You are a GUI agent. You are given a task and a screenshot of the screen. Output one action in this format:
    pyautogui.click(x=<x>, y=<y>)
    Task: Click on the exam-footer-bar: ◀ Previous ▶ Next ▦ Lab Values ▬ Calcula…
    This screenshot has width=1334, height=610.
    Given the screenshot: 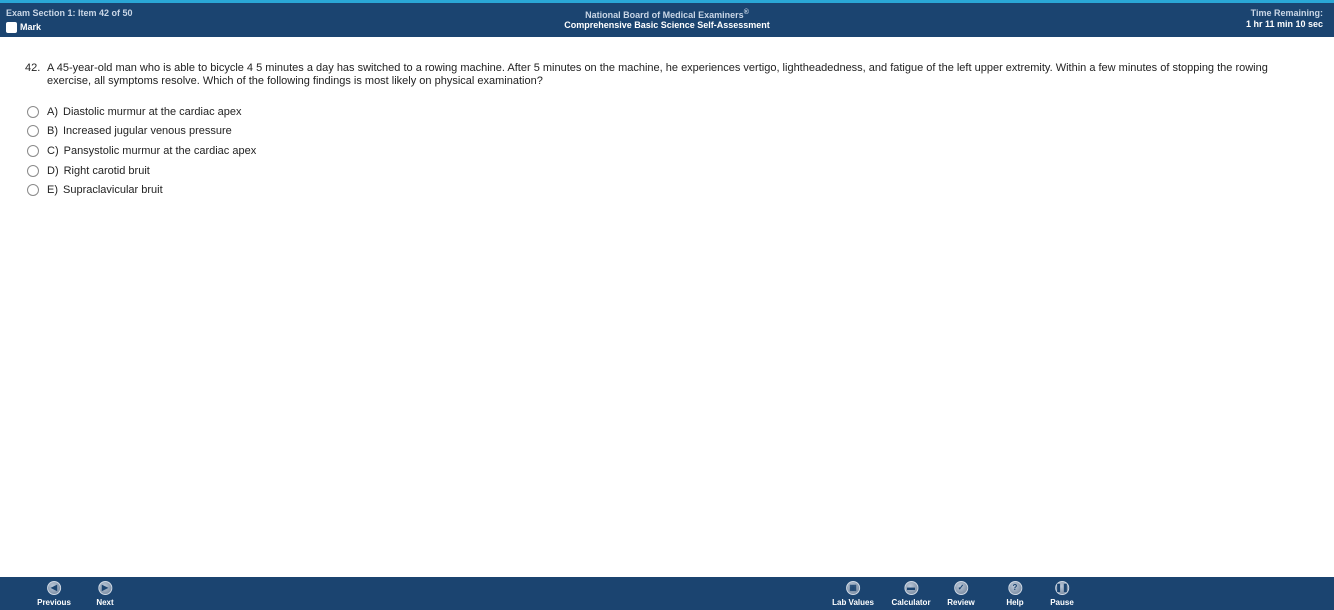 What is the action you would take?
    pyautogui.click(x=667, y=593)
    